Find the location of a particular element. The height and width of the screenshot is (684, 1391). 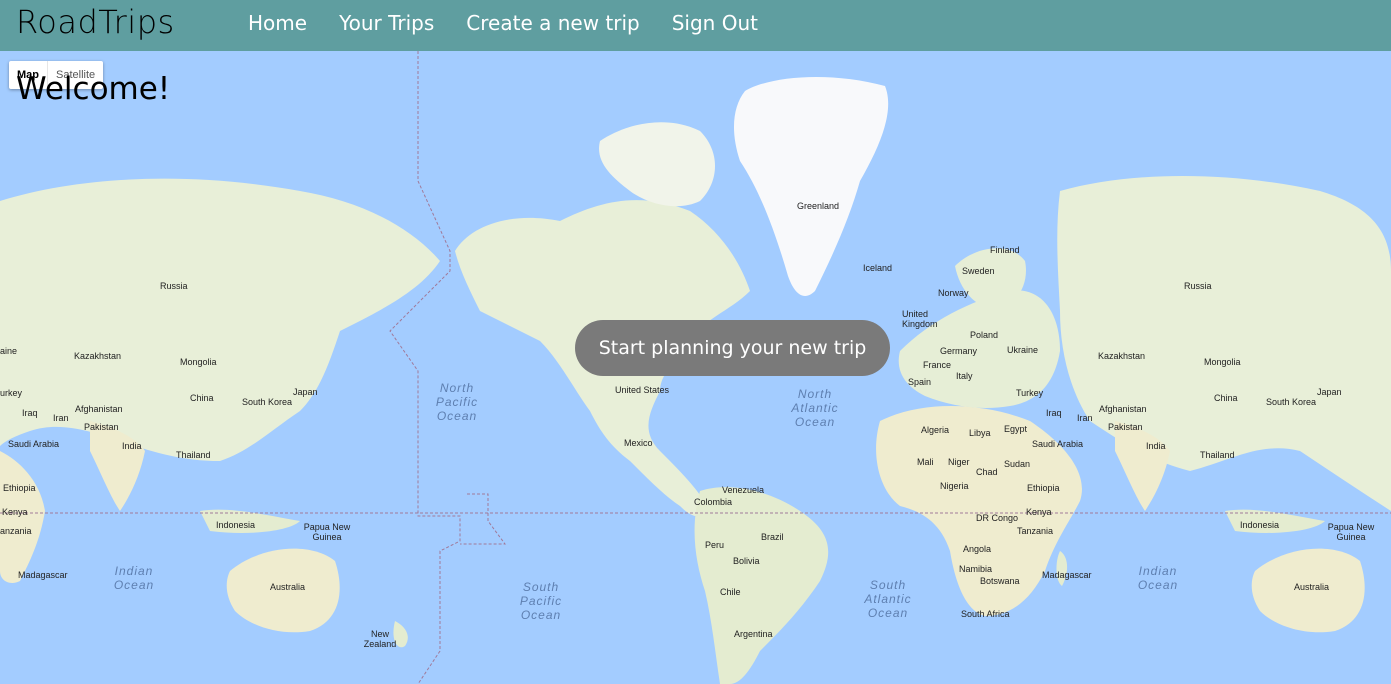

ocean-south-pacific: South Pacific Ocean is located at coordinates (541, 601).